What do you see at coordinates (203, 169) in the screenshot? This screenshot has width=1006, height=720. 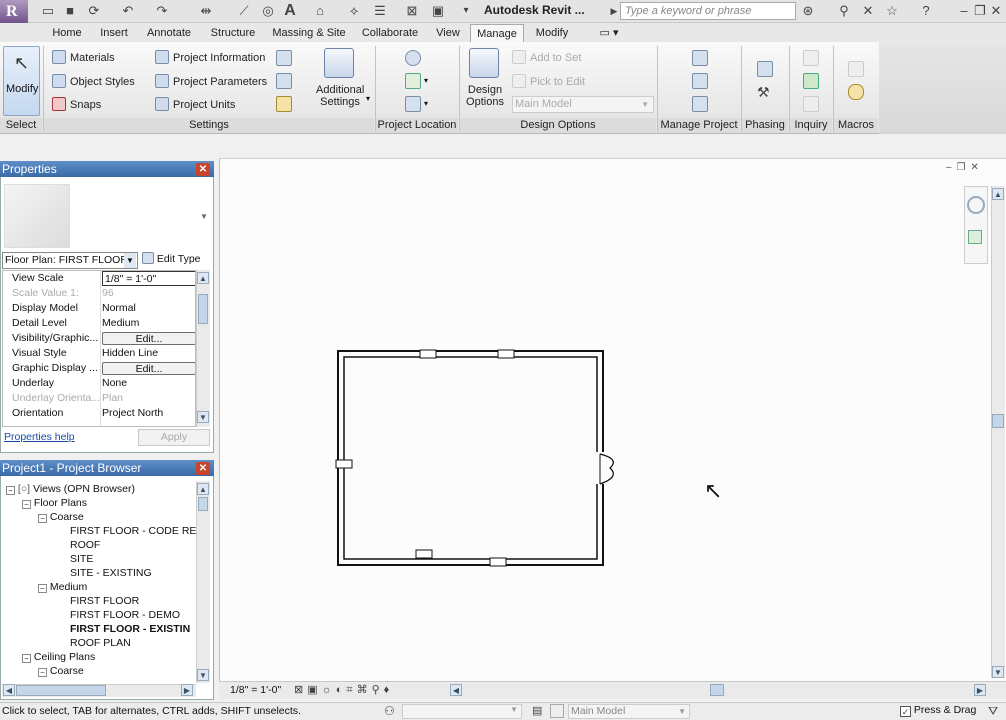 I see `properties-close-button: ✕` at bounding box center [203, 169].